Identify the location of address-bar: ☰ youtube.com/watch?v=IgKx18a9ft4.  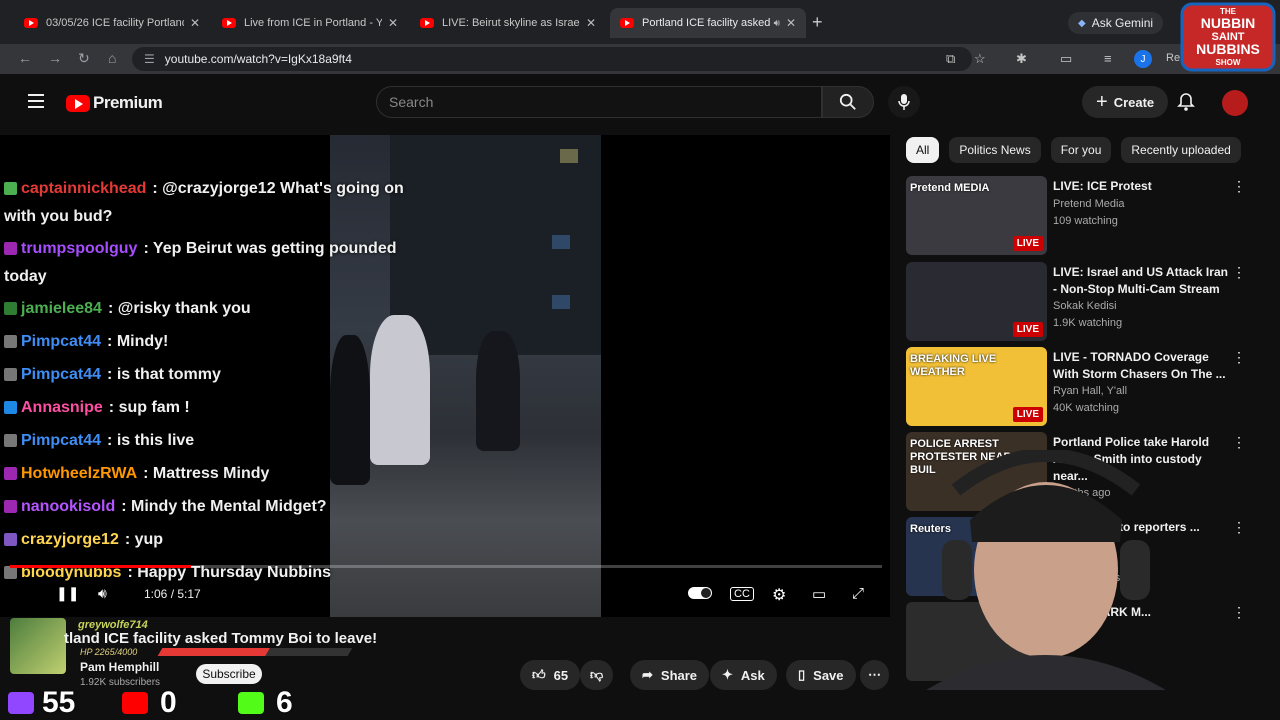
(552, 59).